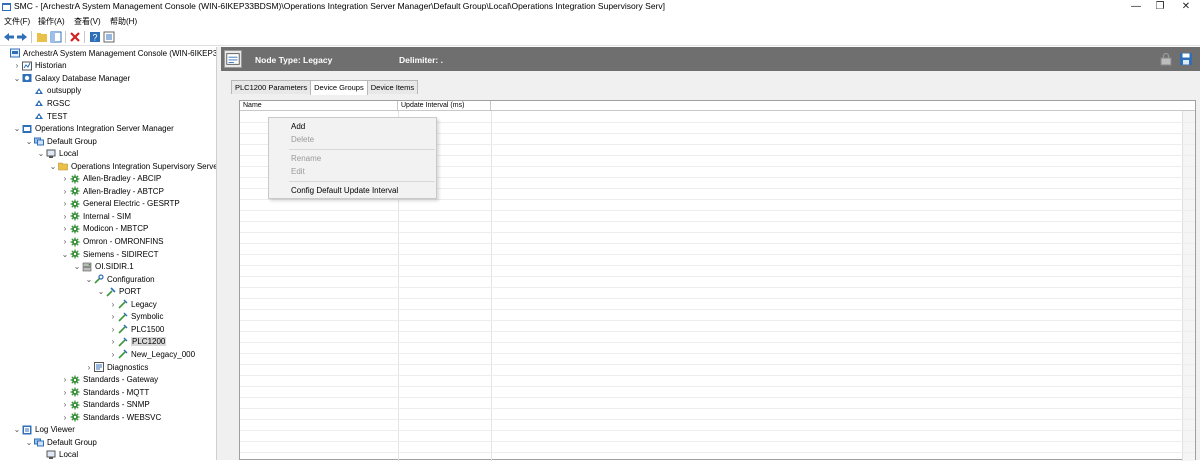 This screenshot has width=1200, height=461. Describe the element at coordinates (352, 190) in the screenshot. I see `menu-item-config-default-update-interval: Config Default Update Interval` at that location.